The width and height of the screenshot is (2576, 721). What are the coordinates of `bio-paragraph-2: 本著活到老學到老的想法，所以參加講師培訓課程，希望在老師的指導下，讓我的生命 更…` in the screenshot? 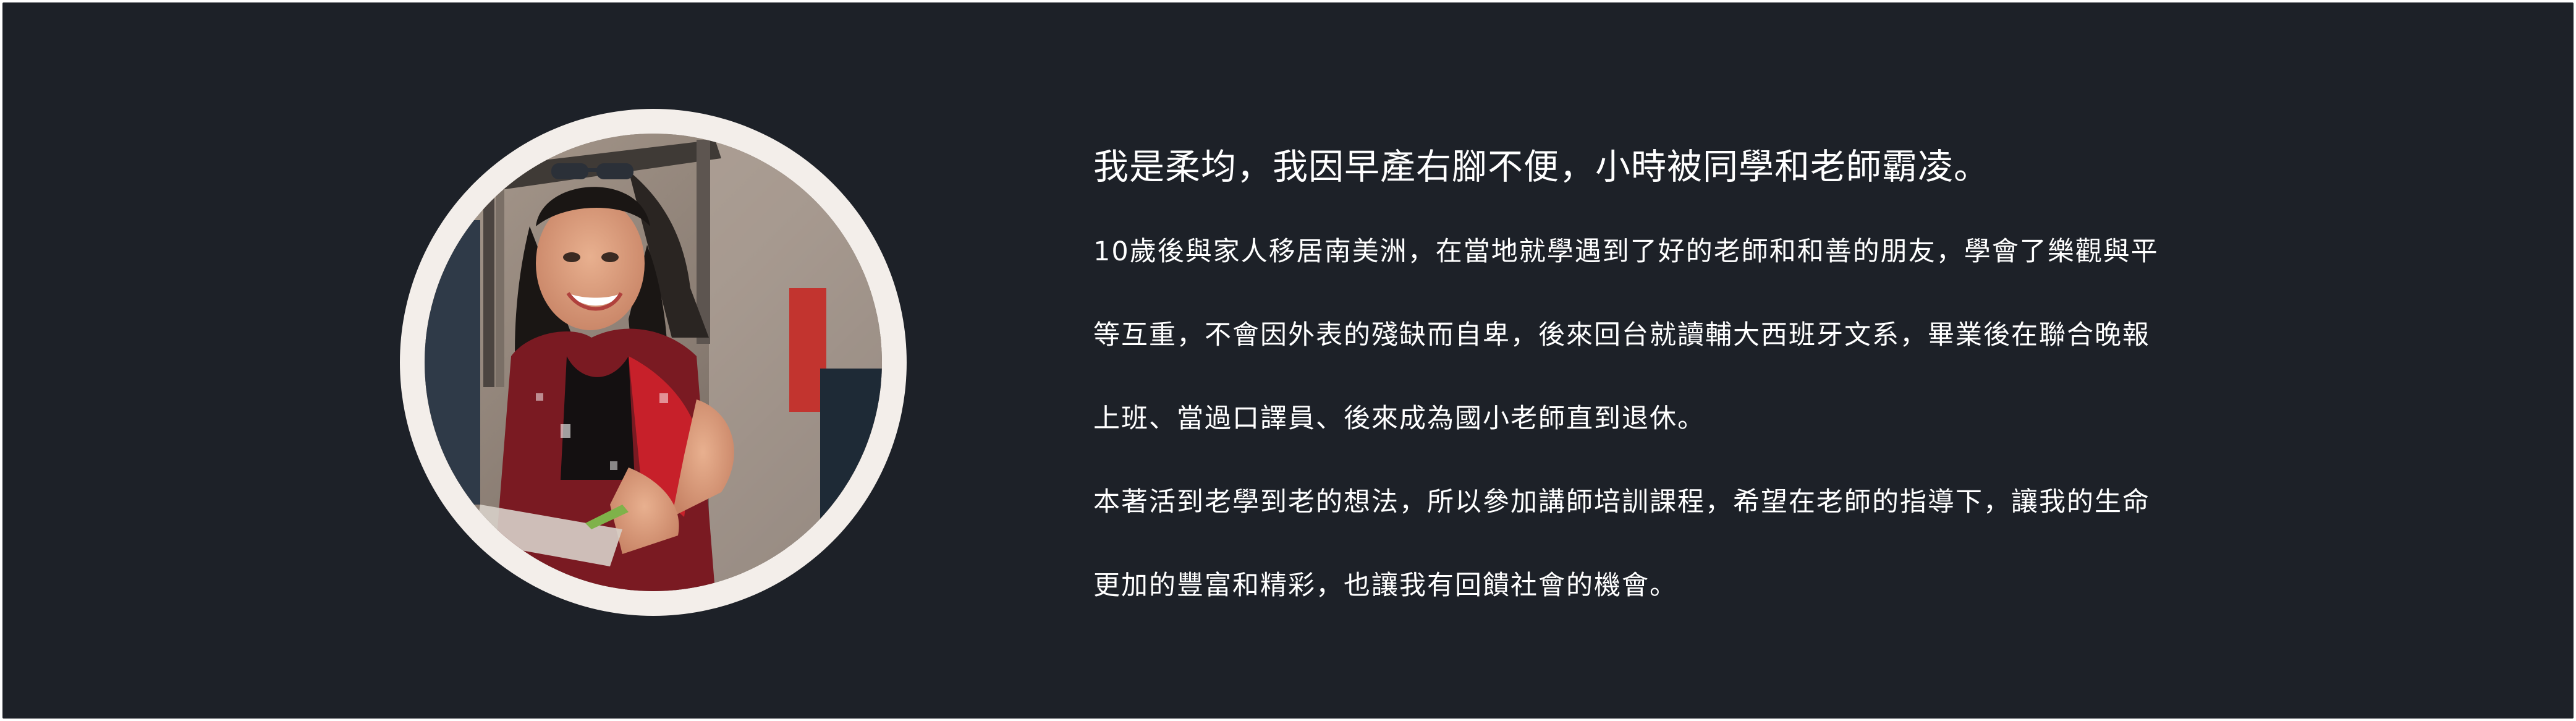 It's located at (1745, 544).